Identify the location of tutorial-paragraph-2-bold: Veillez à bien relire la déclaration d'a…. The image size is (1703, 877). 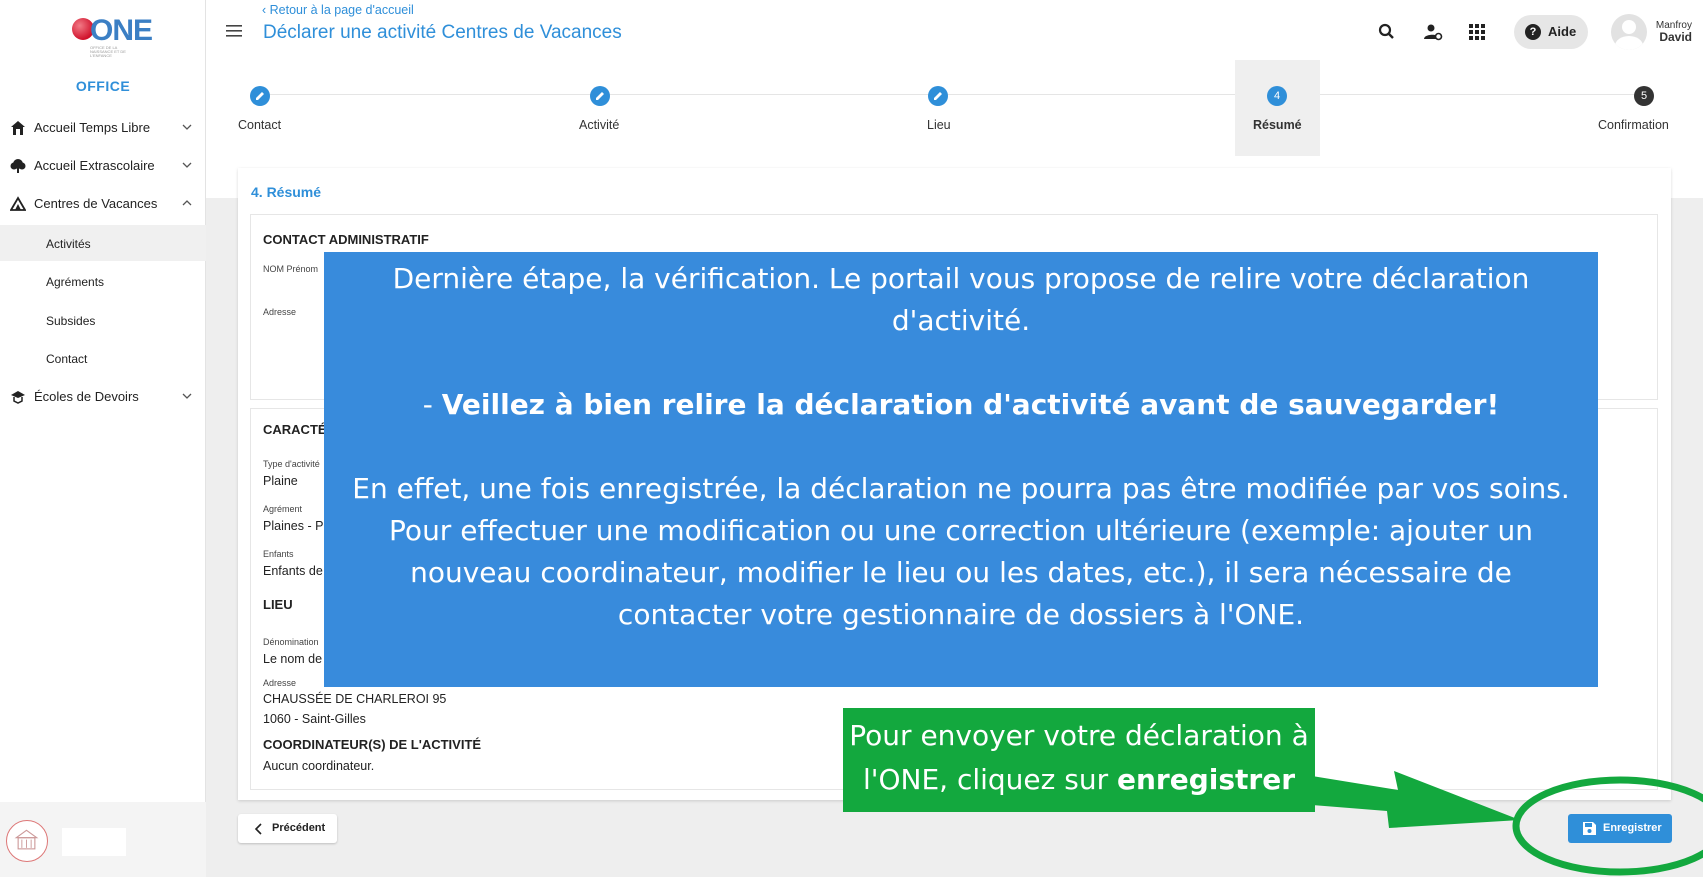
(970, 404).